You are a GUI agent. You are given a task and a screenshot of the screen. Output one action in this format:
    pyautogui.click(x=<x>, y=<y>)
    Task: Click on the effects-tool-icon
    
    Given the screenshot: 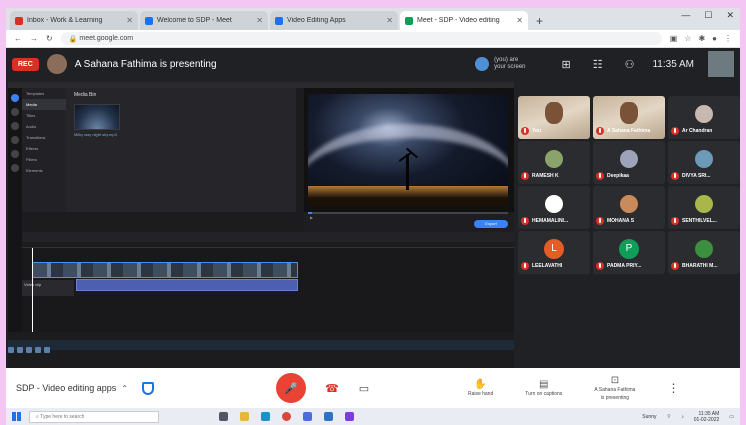 What is the action you would take?
    pyautogui.click(x=15, y=154)
    